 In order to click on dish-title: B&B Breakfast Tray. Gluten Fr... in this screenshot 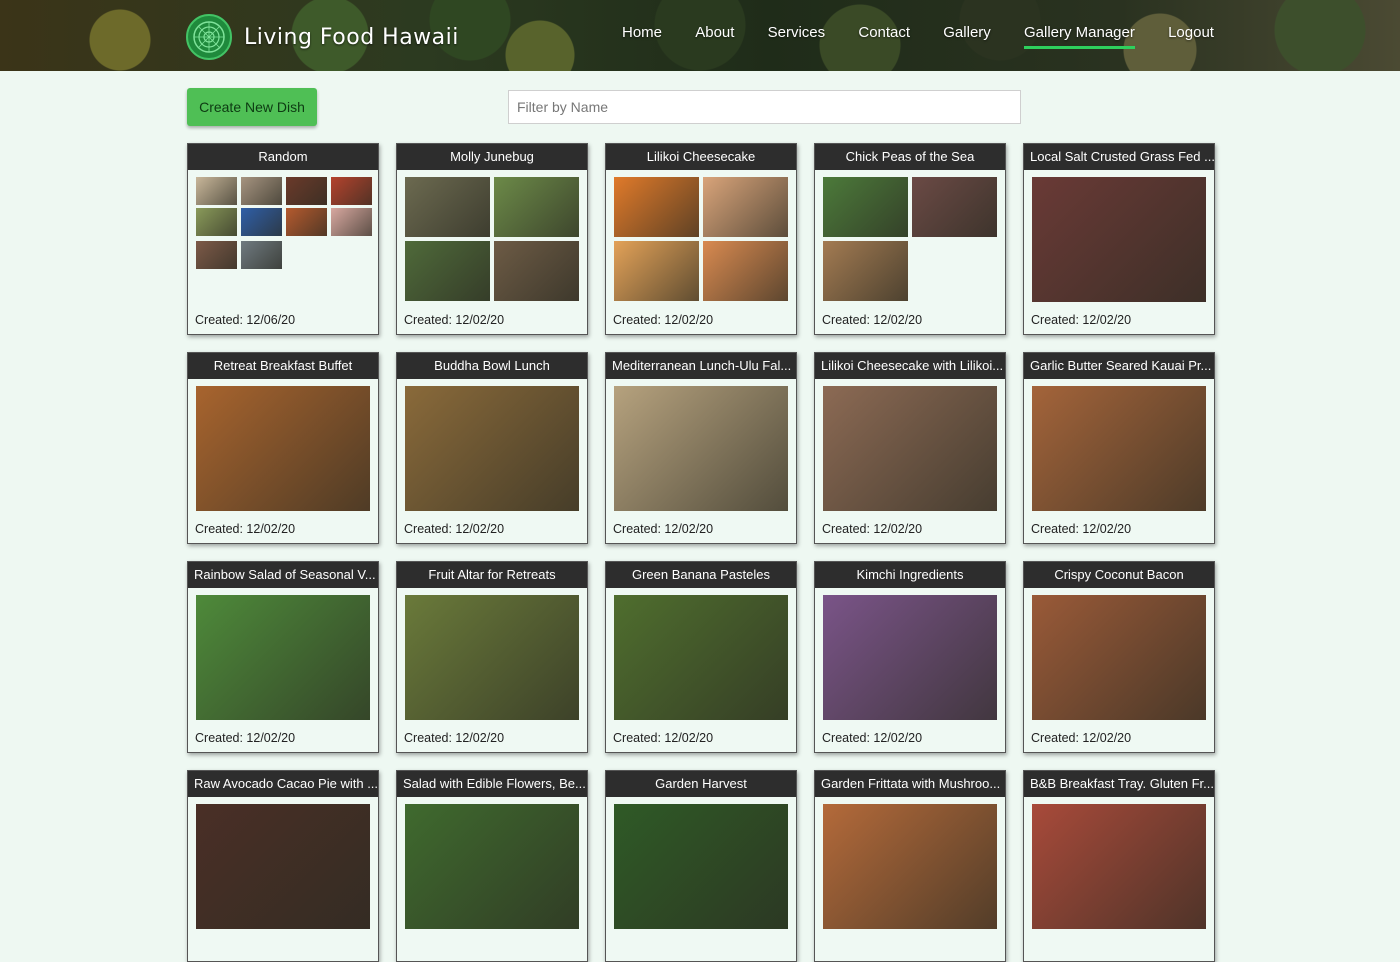, I will do `click(1119, 784)`.